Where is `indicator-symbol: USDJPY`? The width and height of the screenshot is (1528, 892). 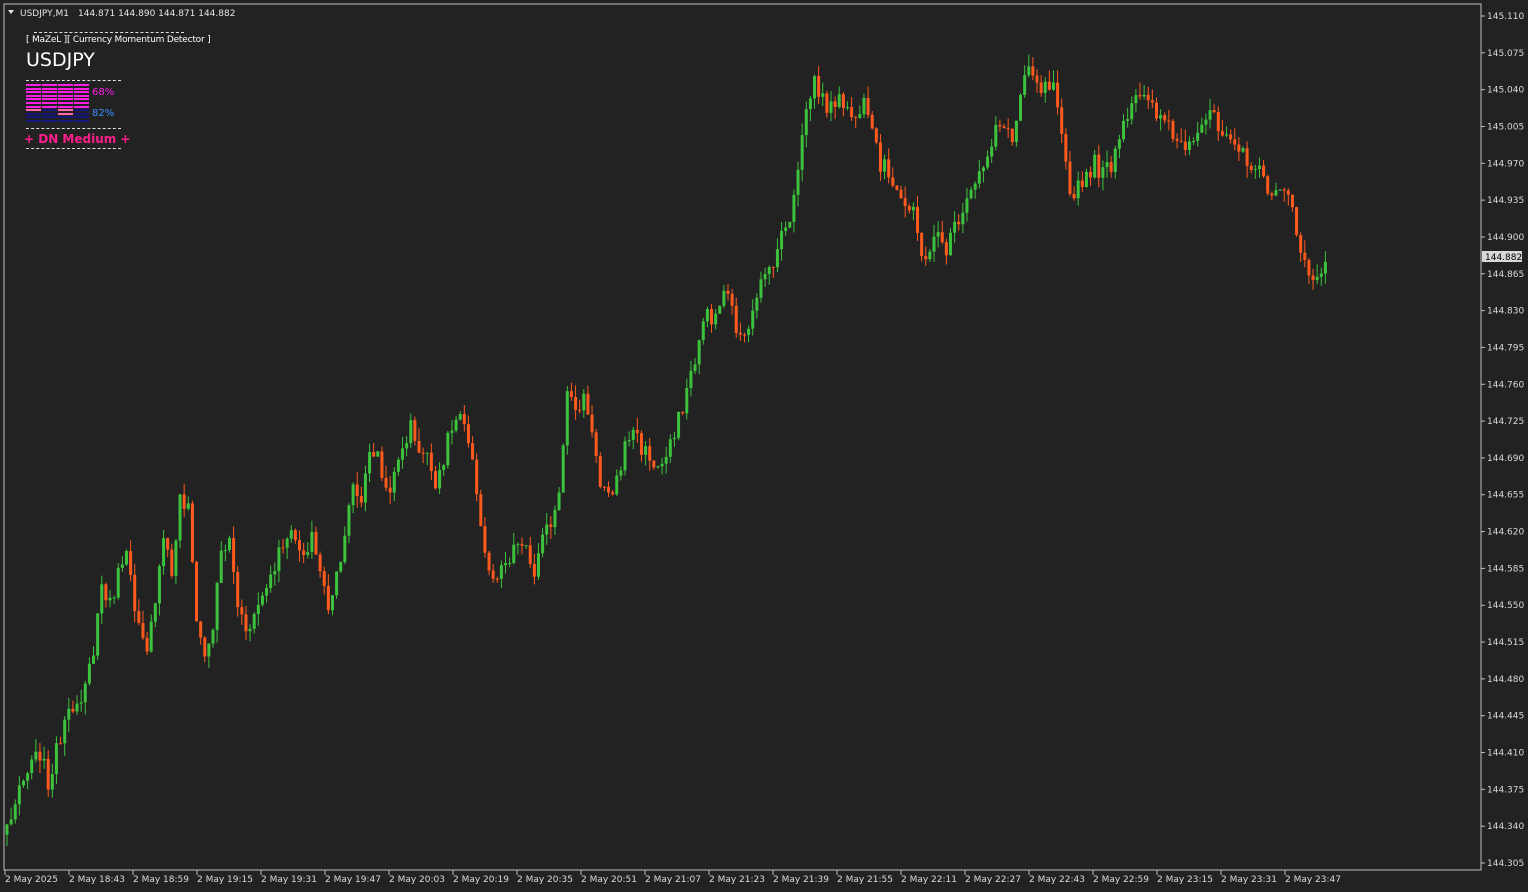 indicator-symbol: USDJPY is located at coordinates (60, 60).